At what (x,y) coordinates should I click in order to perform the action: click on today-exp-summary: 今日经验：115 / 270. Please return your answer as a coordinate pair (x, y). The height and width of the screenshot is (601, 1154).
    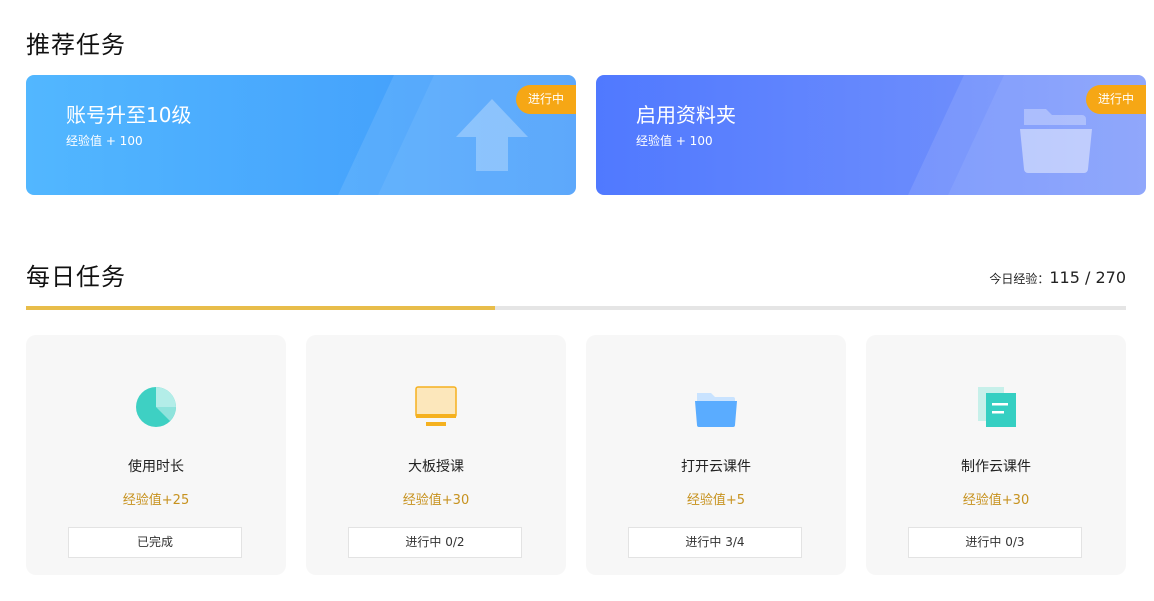
    Looking at the image, I should click on (1057, 277).